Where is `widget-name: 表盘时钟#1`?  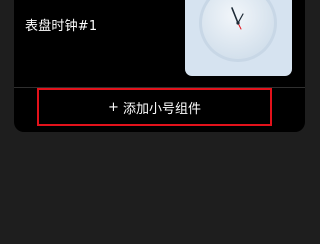
widget-name: 表盘时钟#1 is located at coordinates (61, 26).